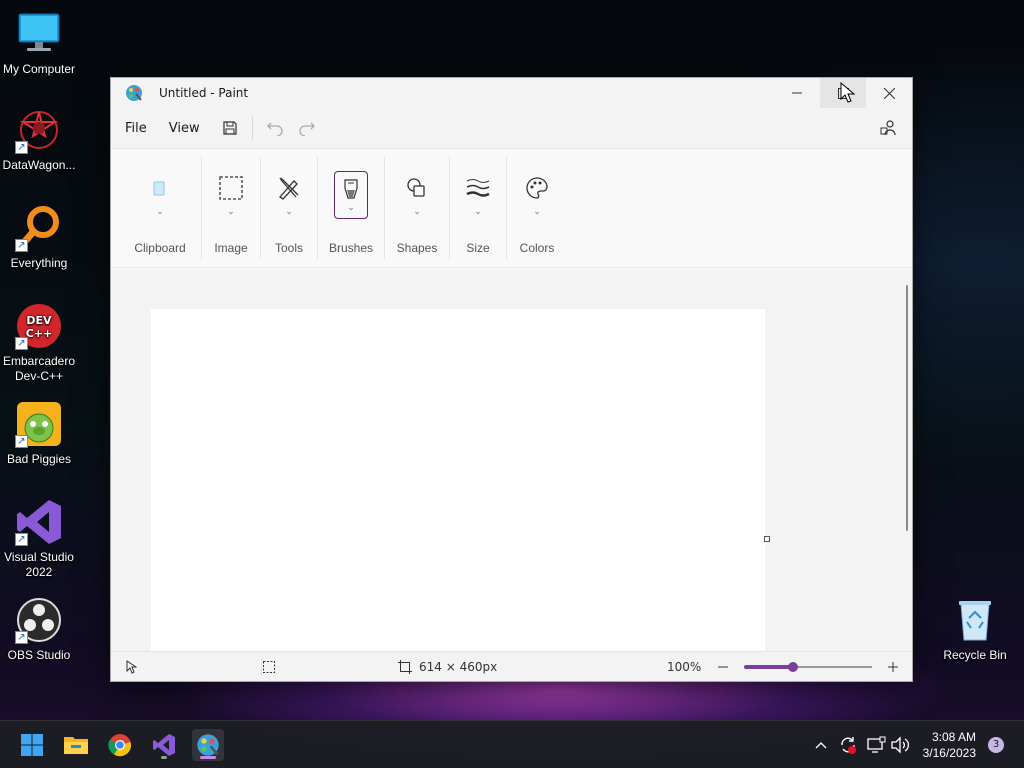 This screenshot has width=1024, height=768. What do you see at coordinates (252, 128) in the screenshot?
I see `toolbar-divider` at bounding box center [252, 128].